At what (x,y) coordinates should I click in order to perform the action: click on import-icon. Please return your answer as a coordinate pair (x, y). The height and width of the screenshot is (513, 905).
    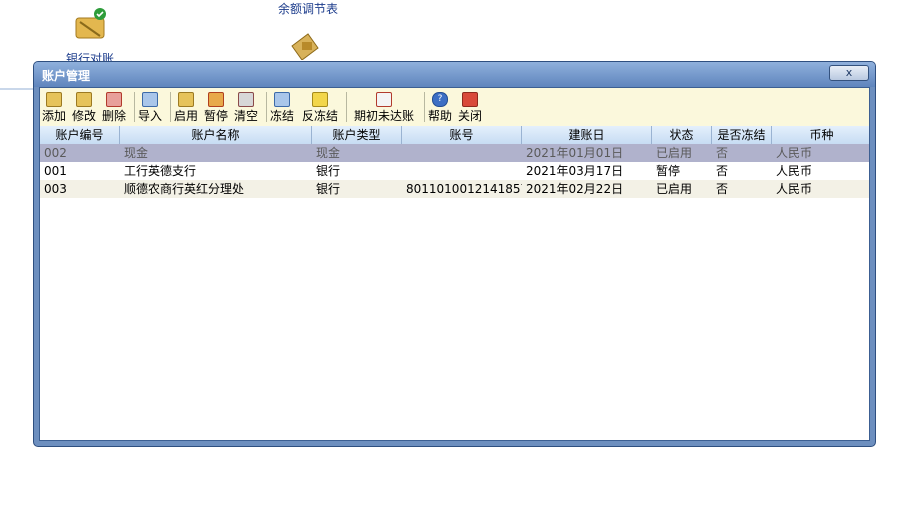
    Looking at the image, I should click on (150, 99).